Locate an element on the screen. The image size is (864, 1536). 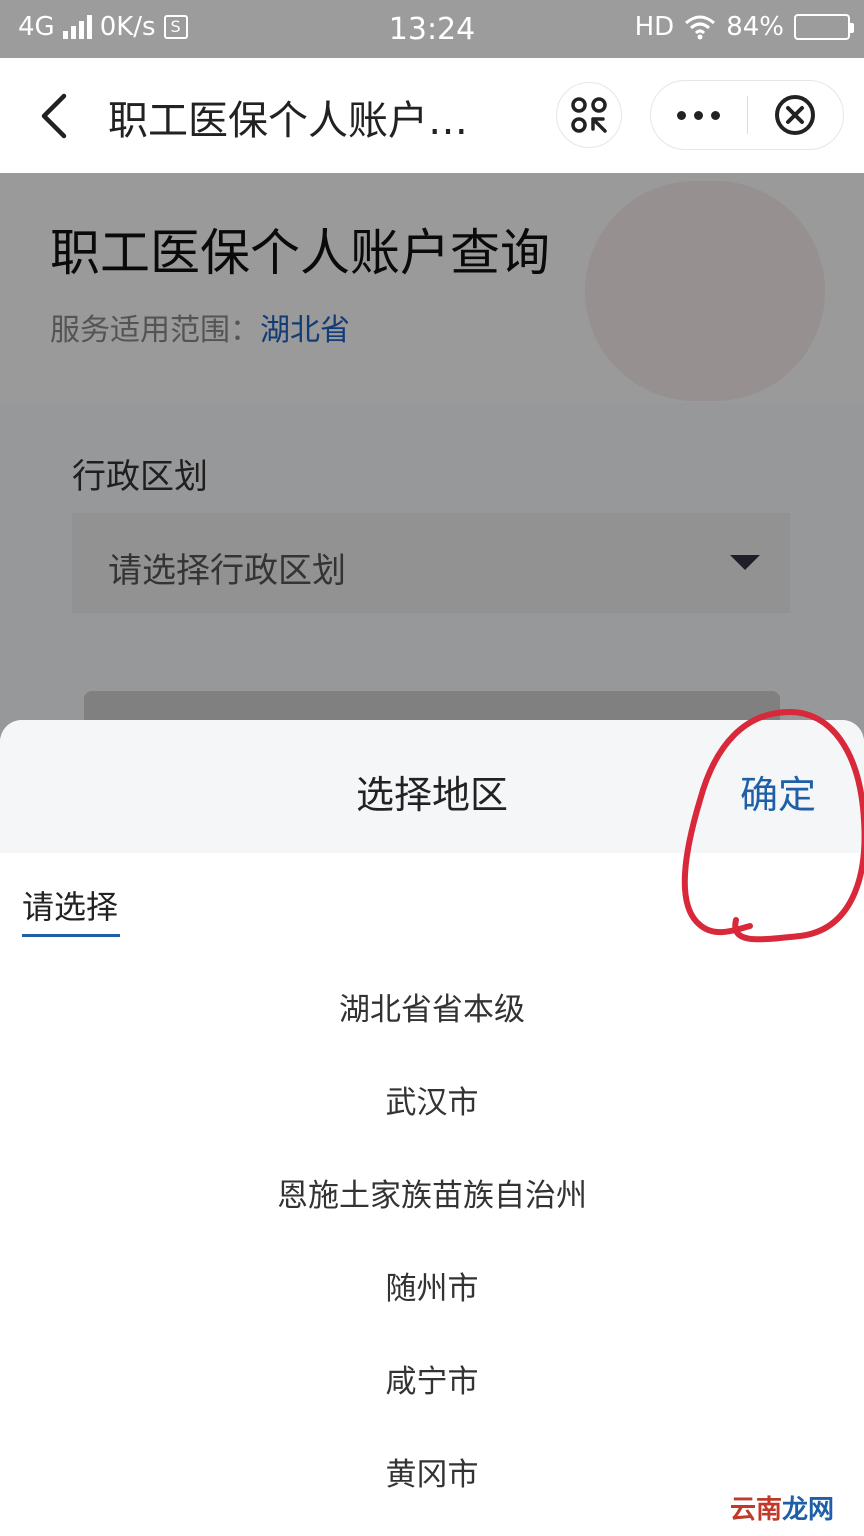
hd-label: HD is located at coordinates (654, 27).